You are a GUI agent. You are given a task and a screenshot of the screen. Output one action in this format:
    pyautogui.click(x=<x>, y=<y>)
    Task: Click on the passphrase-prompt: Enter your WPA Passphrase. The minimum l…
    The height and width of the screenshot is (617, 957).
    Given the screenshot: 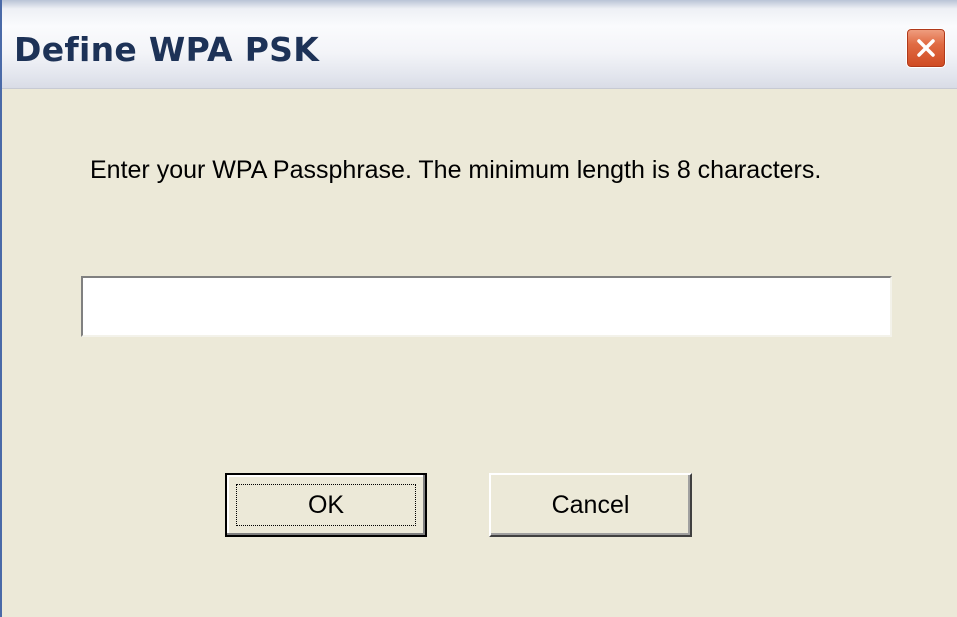 What is the action you would take?
    pyautogui.click(x=456, y=170)
    